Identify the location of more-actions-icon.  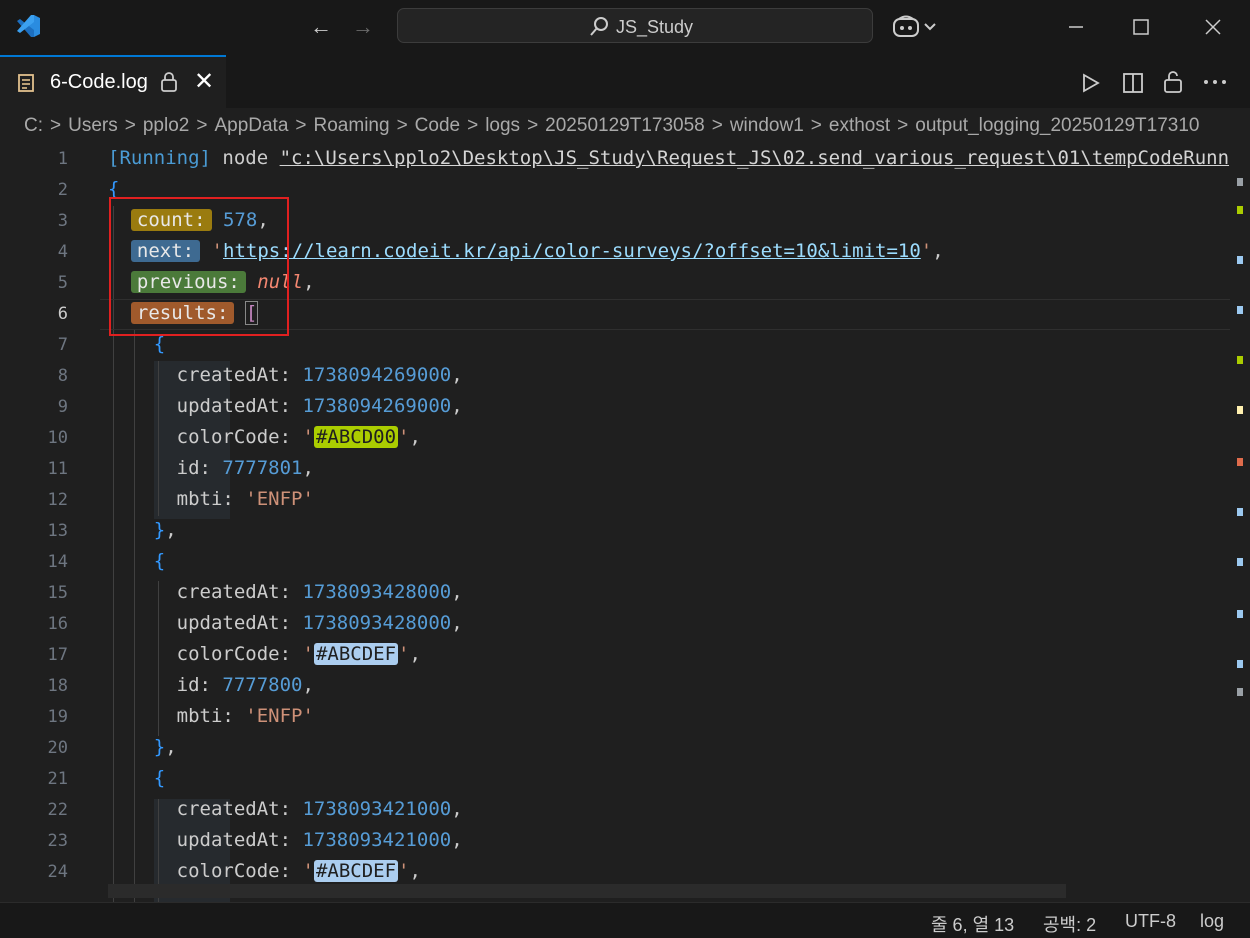
(1215, 82).